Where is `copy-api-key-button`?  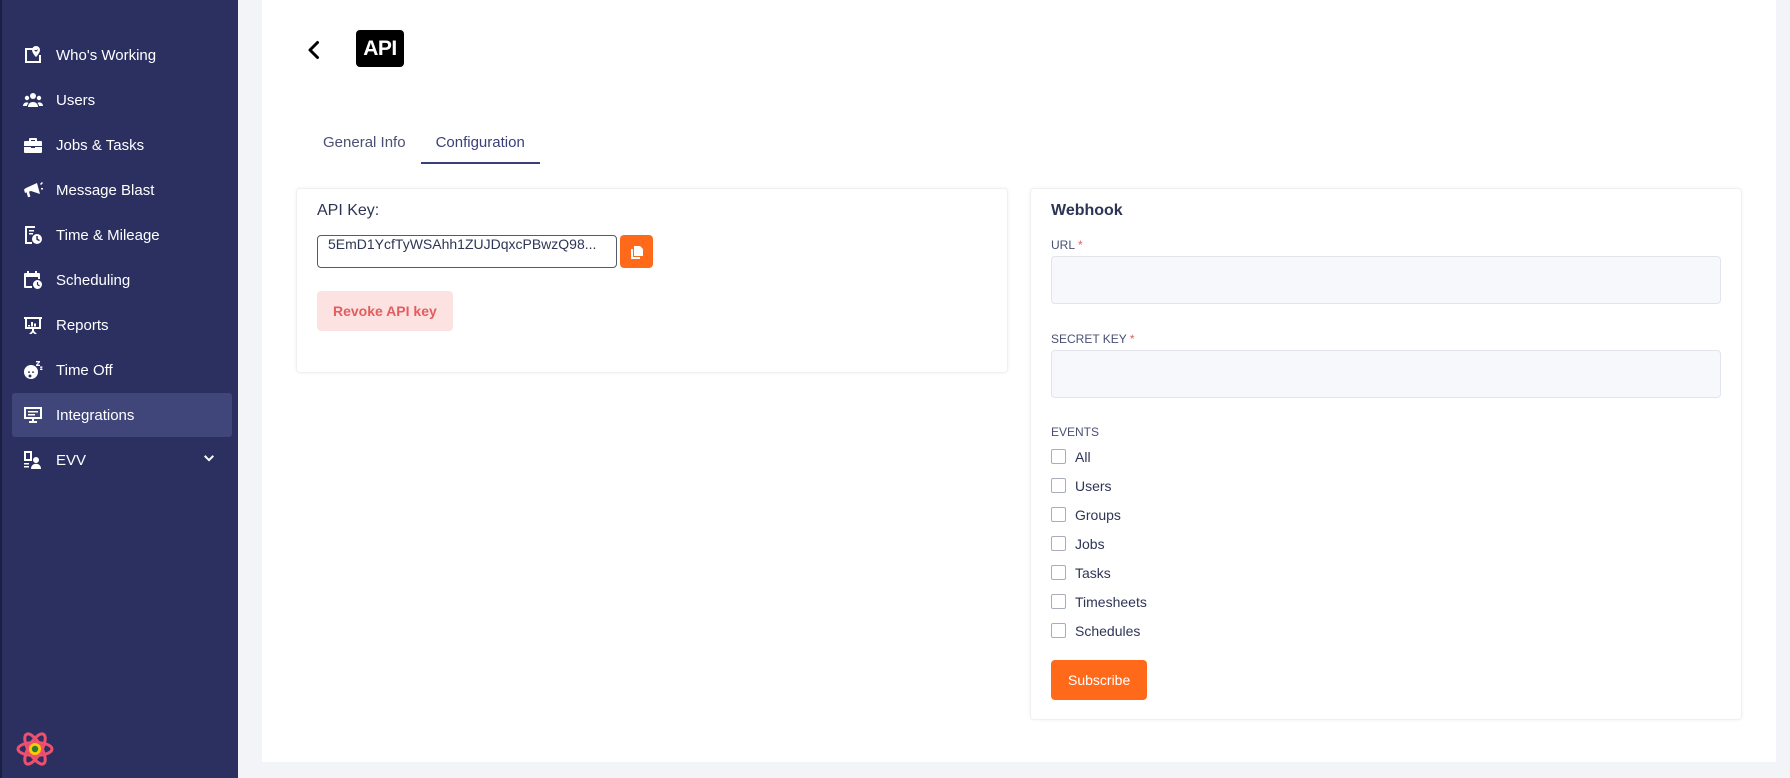 copy-api-key-button is located at coordinates (636, 251).